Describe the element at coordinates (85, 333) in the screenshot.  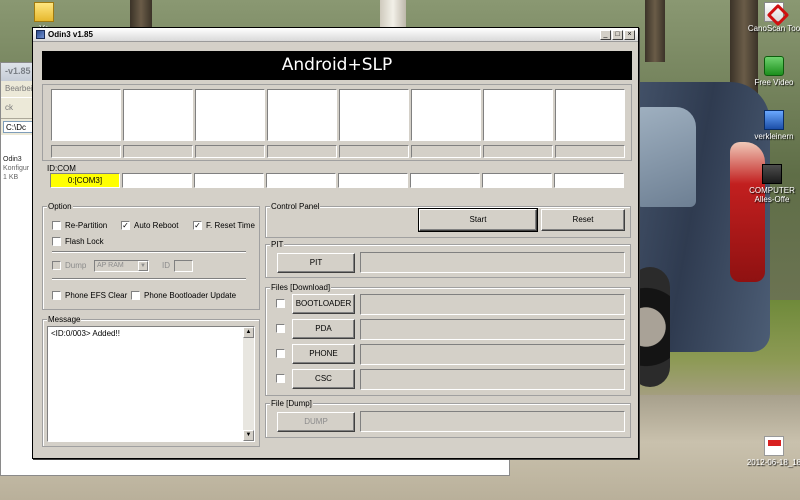
I see `message-text: <ID:0/003> Added!!` at that location.